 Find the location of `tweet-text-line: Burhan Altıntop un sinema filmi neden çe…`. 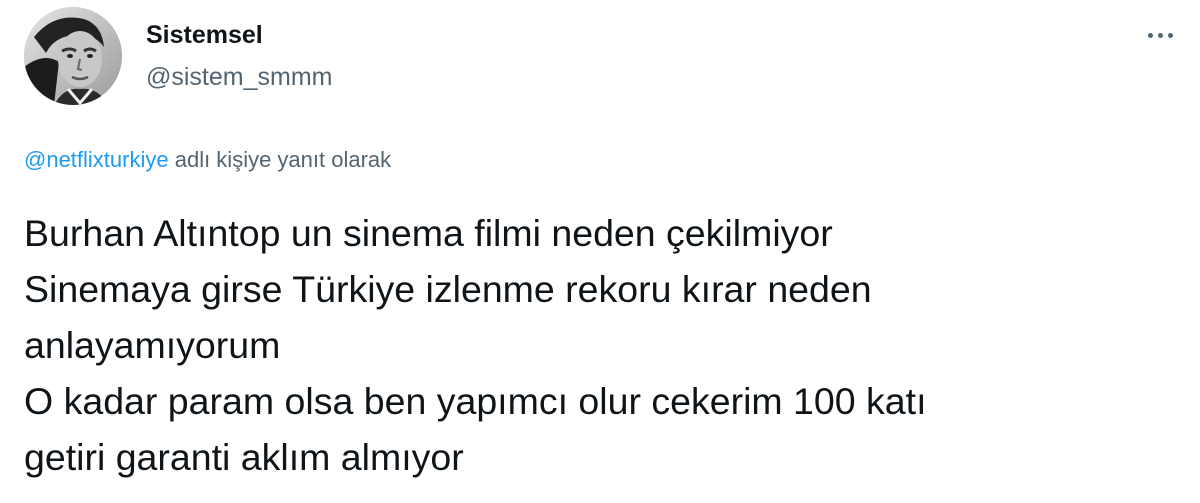

tweet-text-line: Burhan Altıntop un sinema filmi neden çe… is located at coordinates (428, 233).